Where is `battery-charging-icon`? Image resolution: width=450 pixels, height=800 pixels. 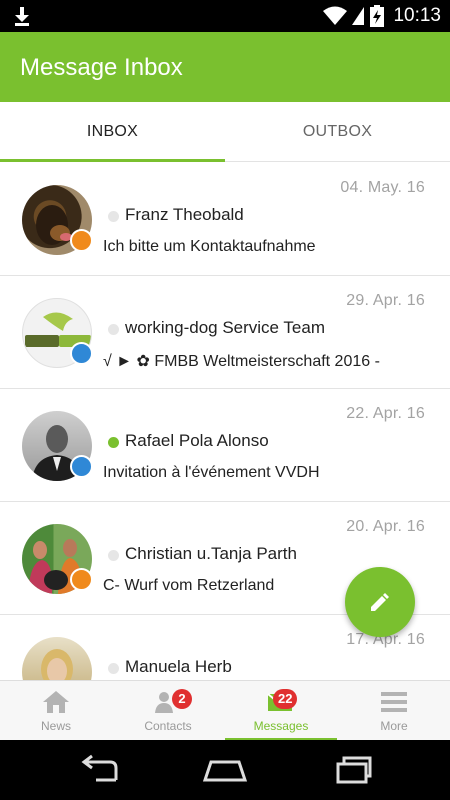
battery-charging-icon is located at coordinates (377, 16).